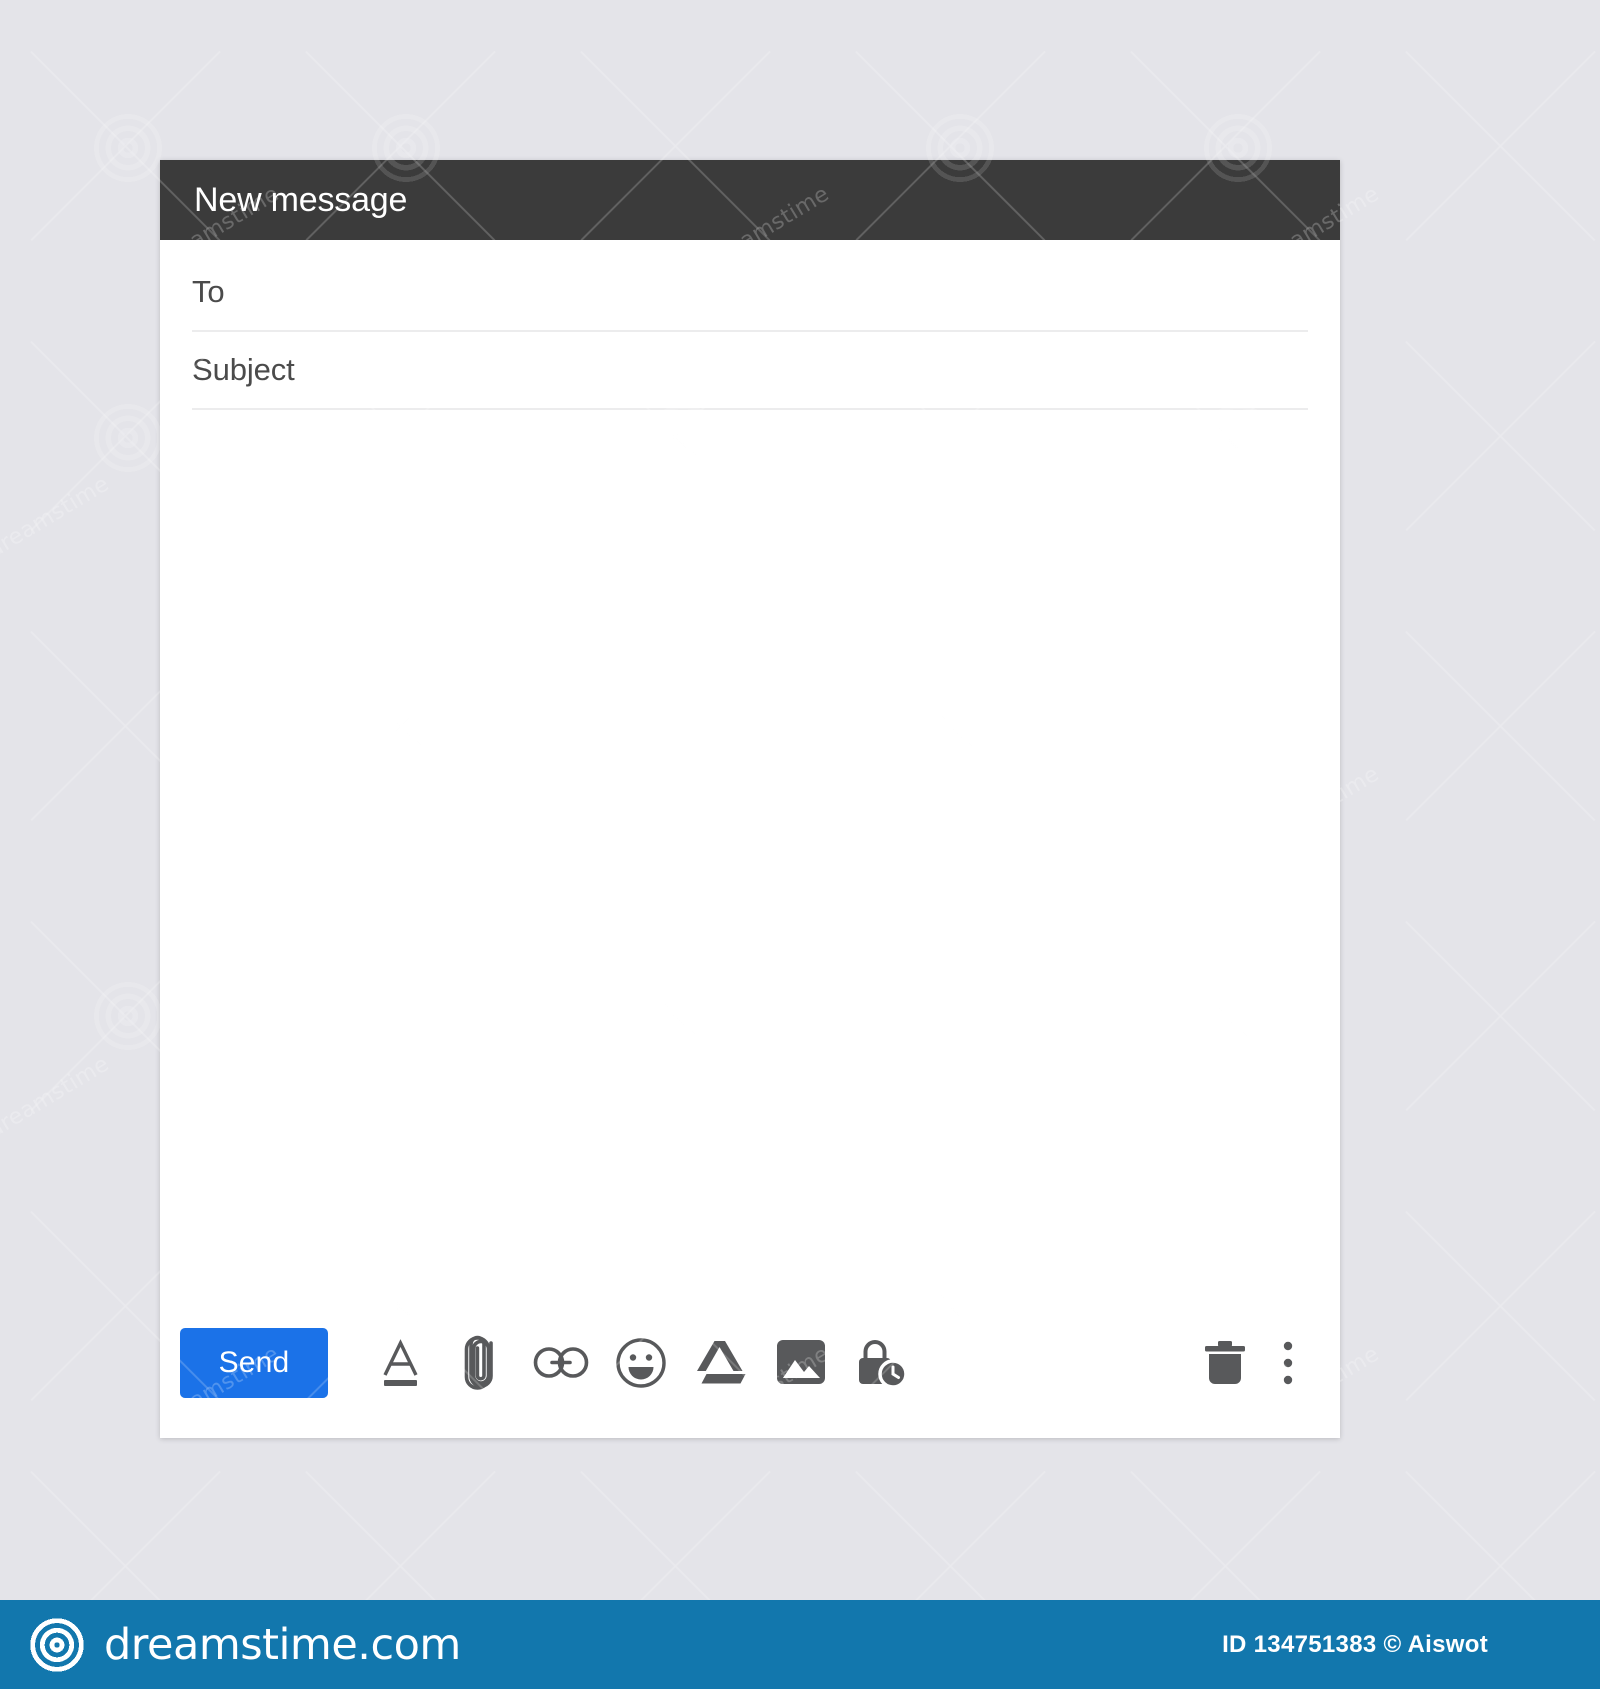 The width and height of the screenshot is (1600, 1689). What do you see at coordinates (401, 1363) in the screenshot?
I see `format-text-icon` at bounding box center [401, 1363].